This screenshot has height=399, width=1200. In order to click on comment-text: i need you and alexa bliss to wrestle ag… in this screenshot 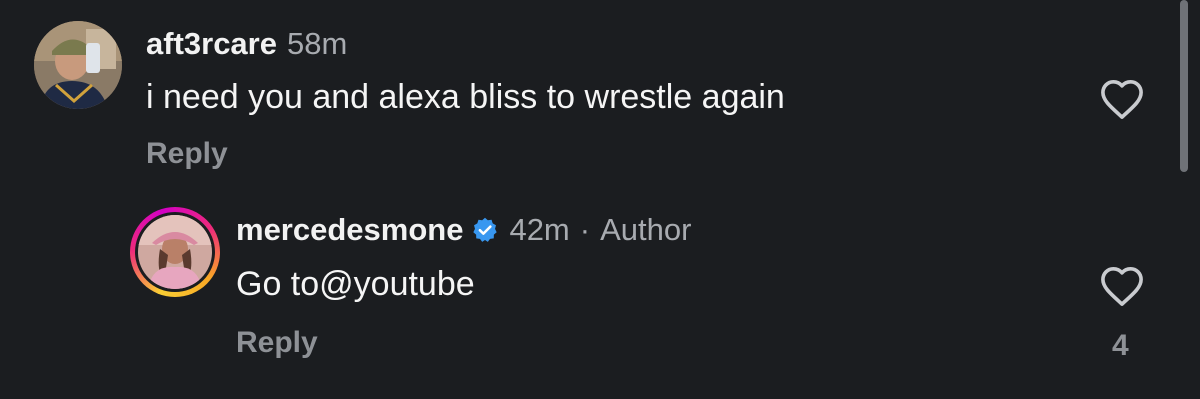, I will do `click(465, 97)`.